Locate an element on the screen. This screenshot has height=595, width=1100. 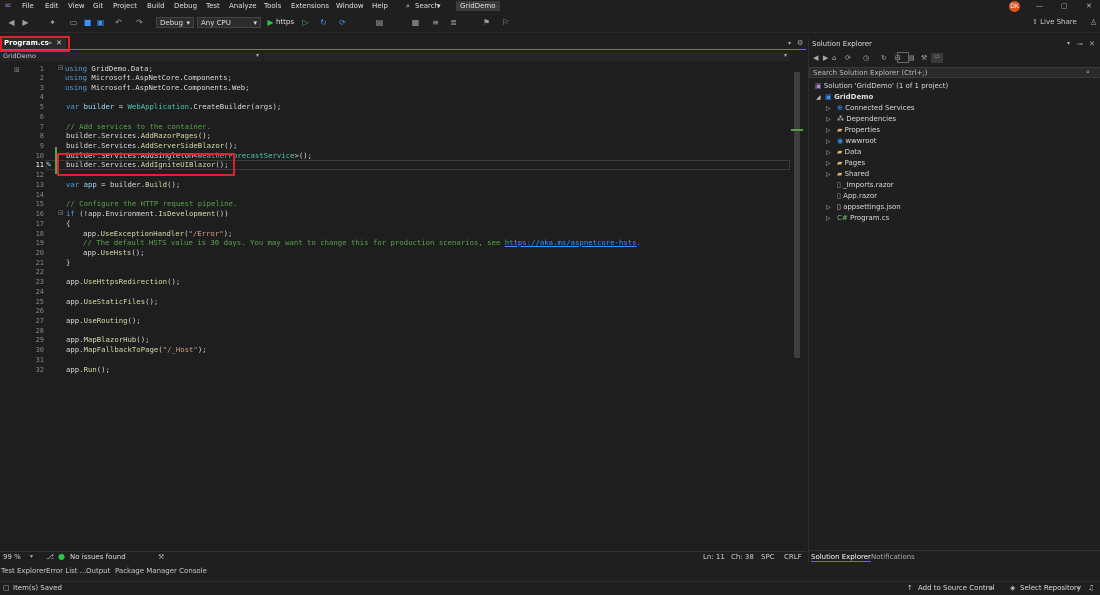
hsts-link: https://aka.ms/aspnetcore-hsts is located at coordinates (571, 242).